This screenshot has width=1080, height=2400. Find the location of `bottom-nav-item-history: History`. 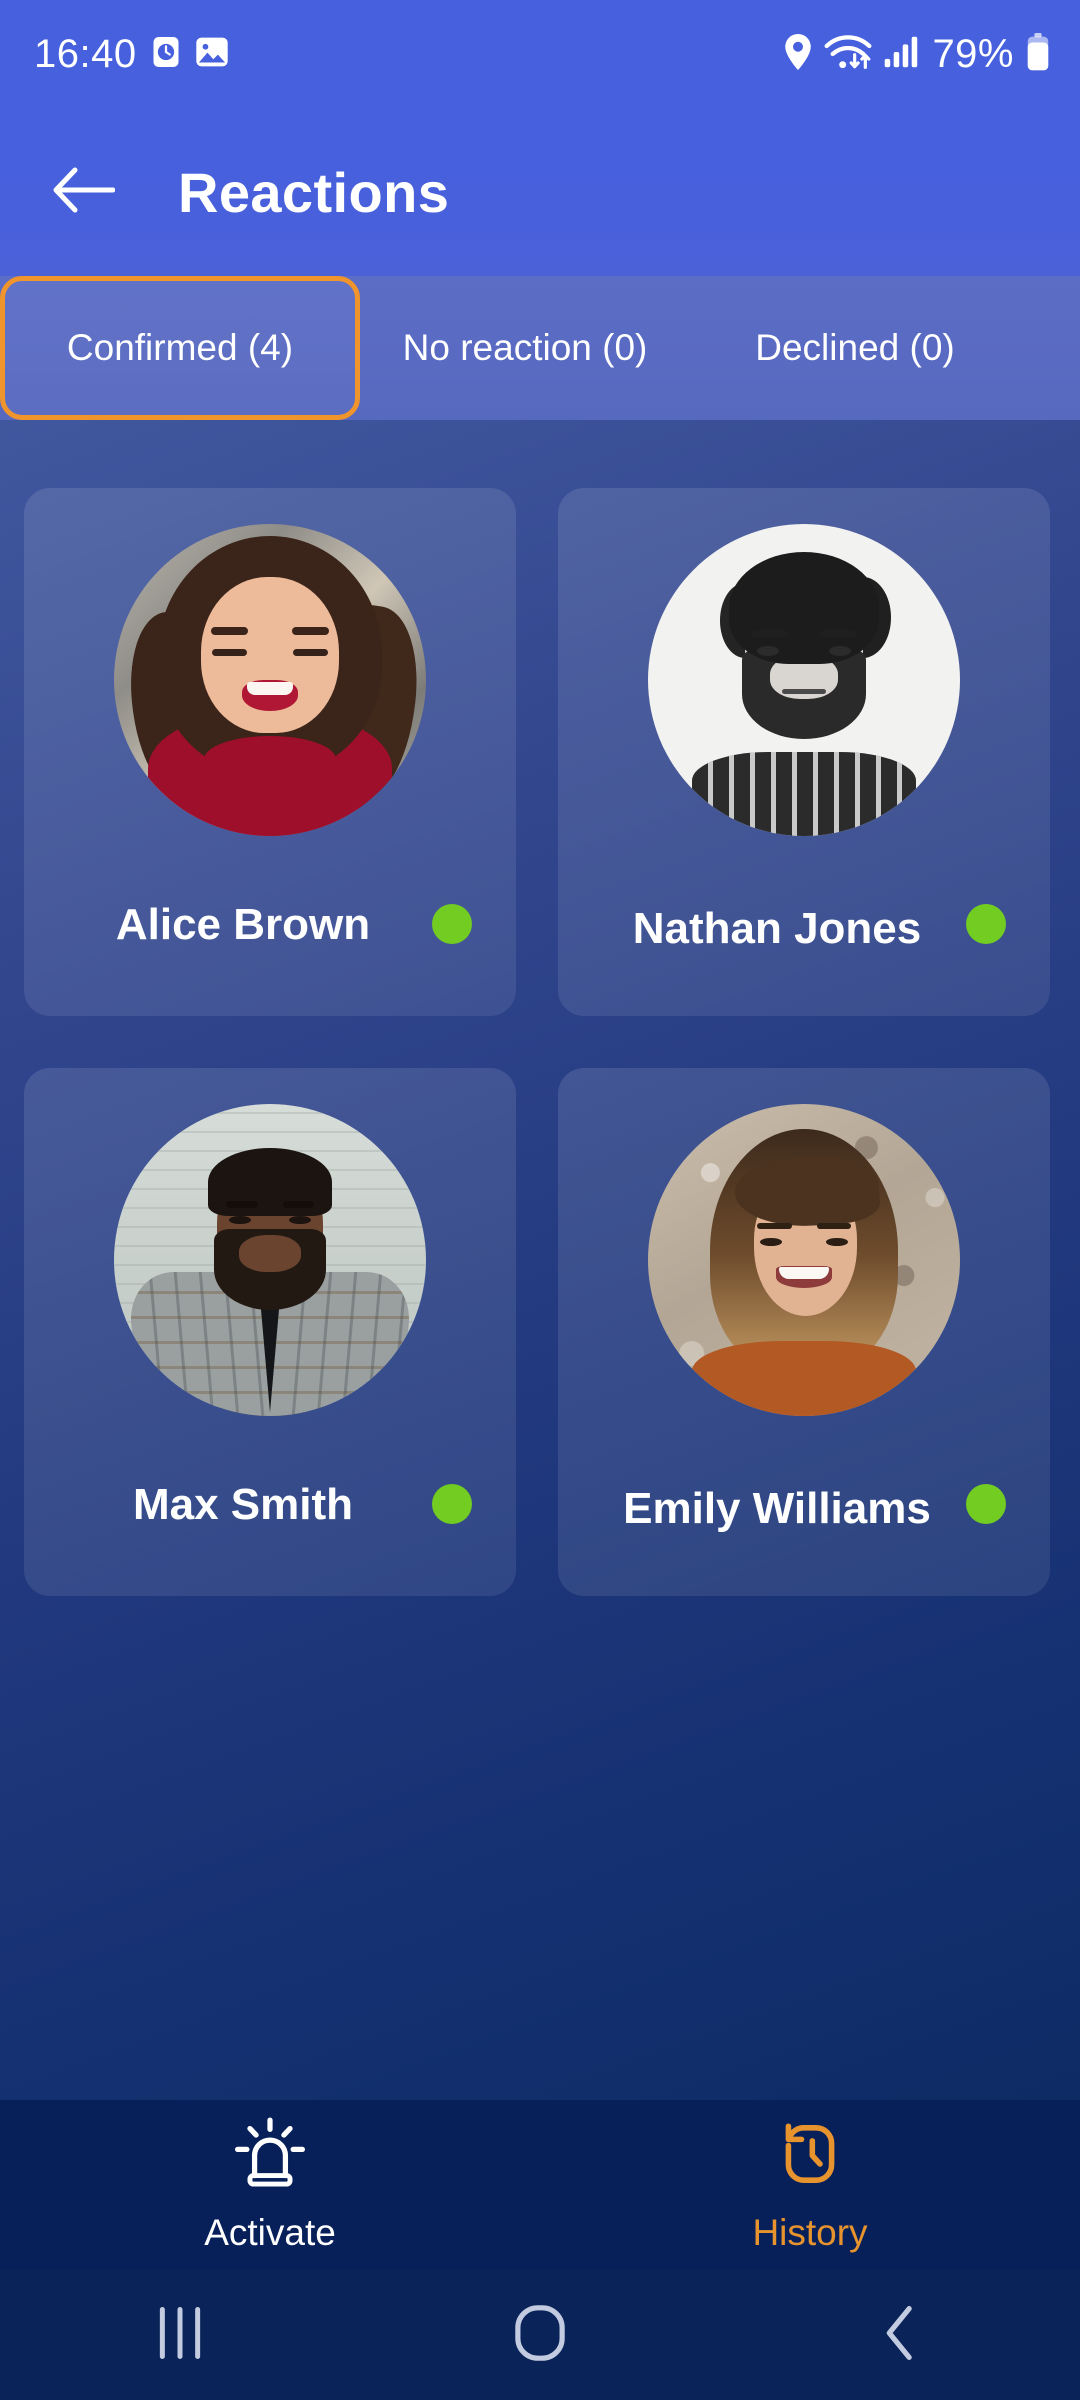

bottom-nav-item-history: History is located at coordinates (810, 2185).